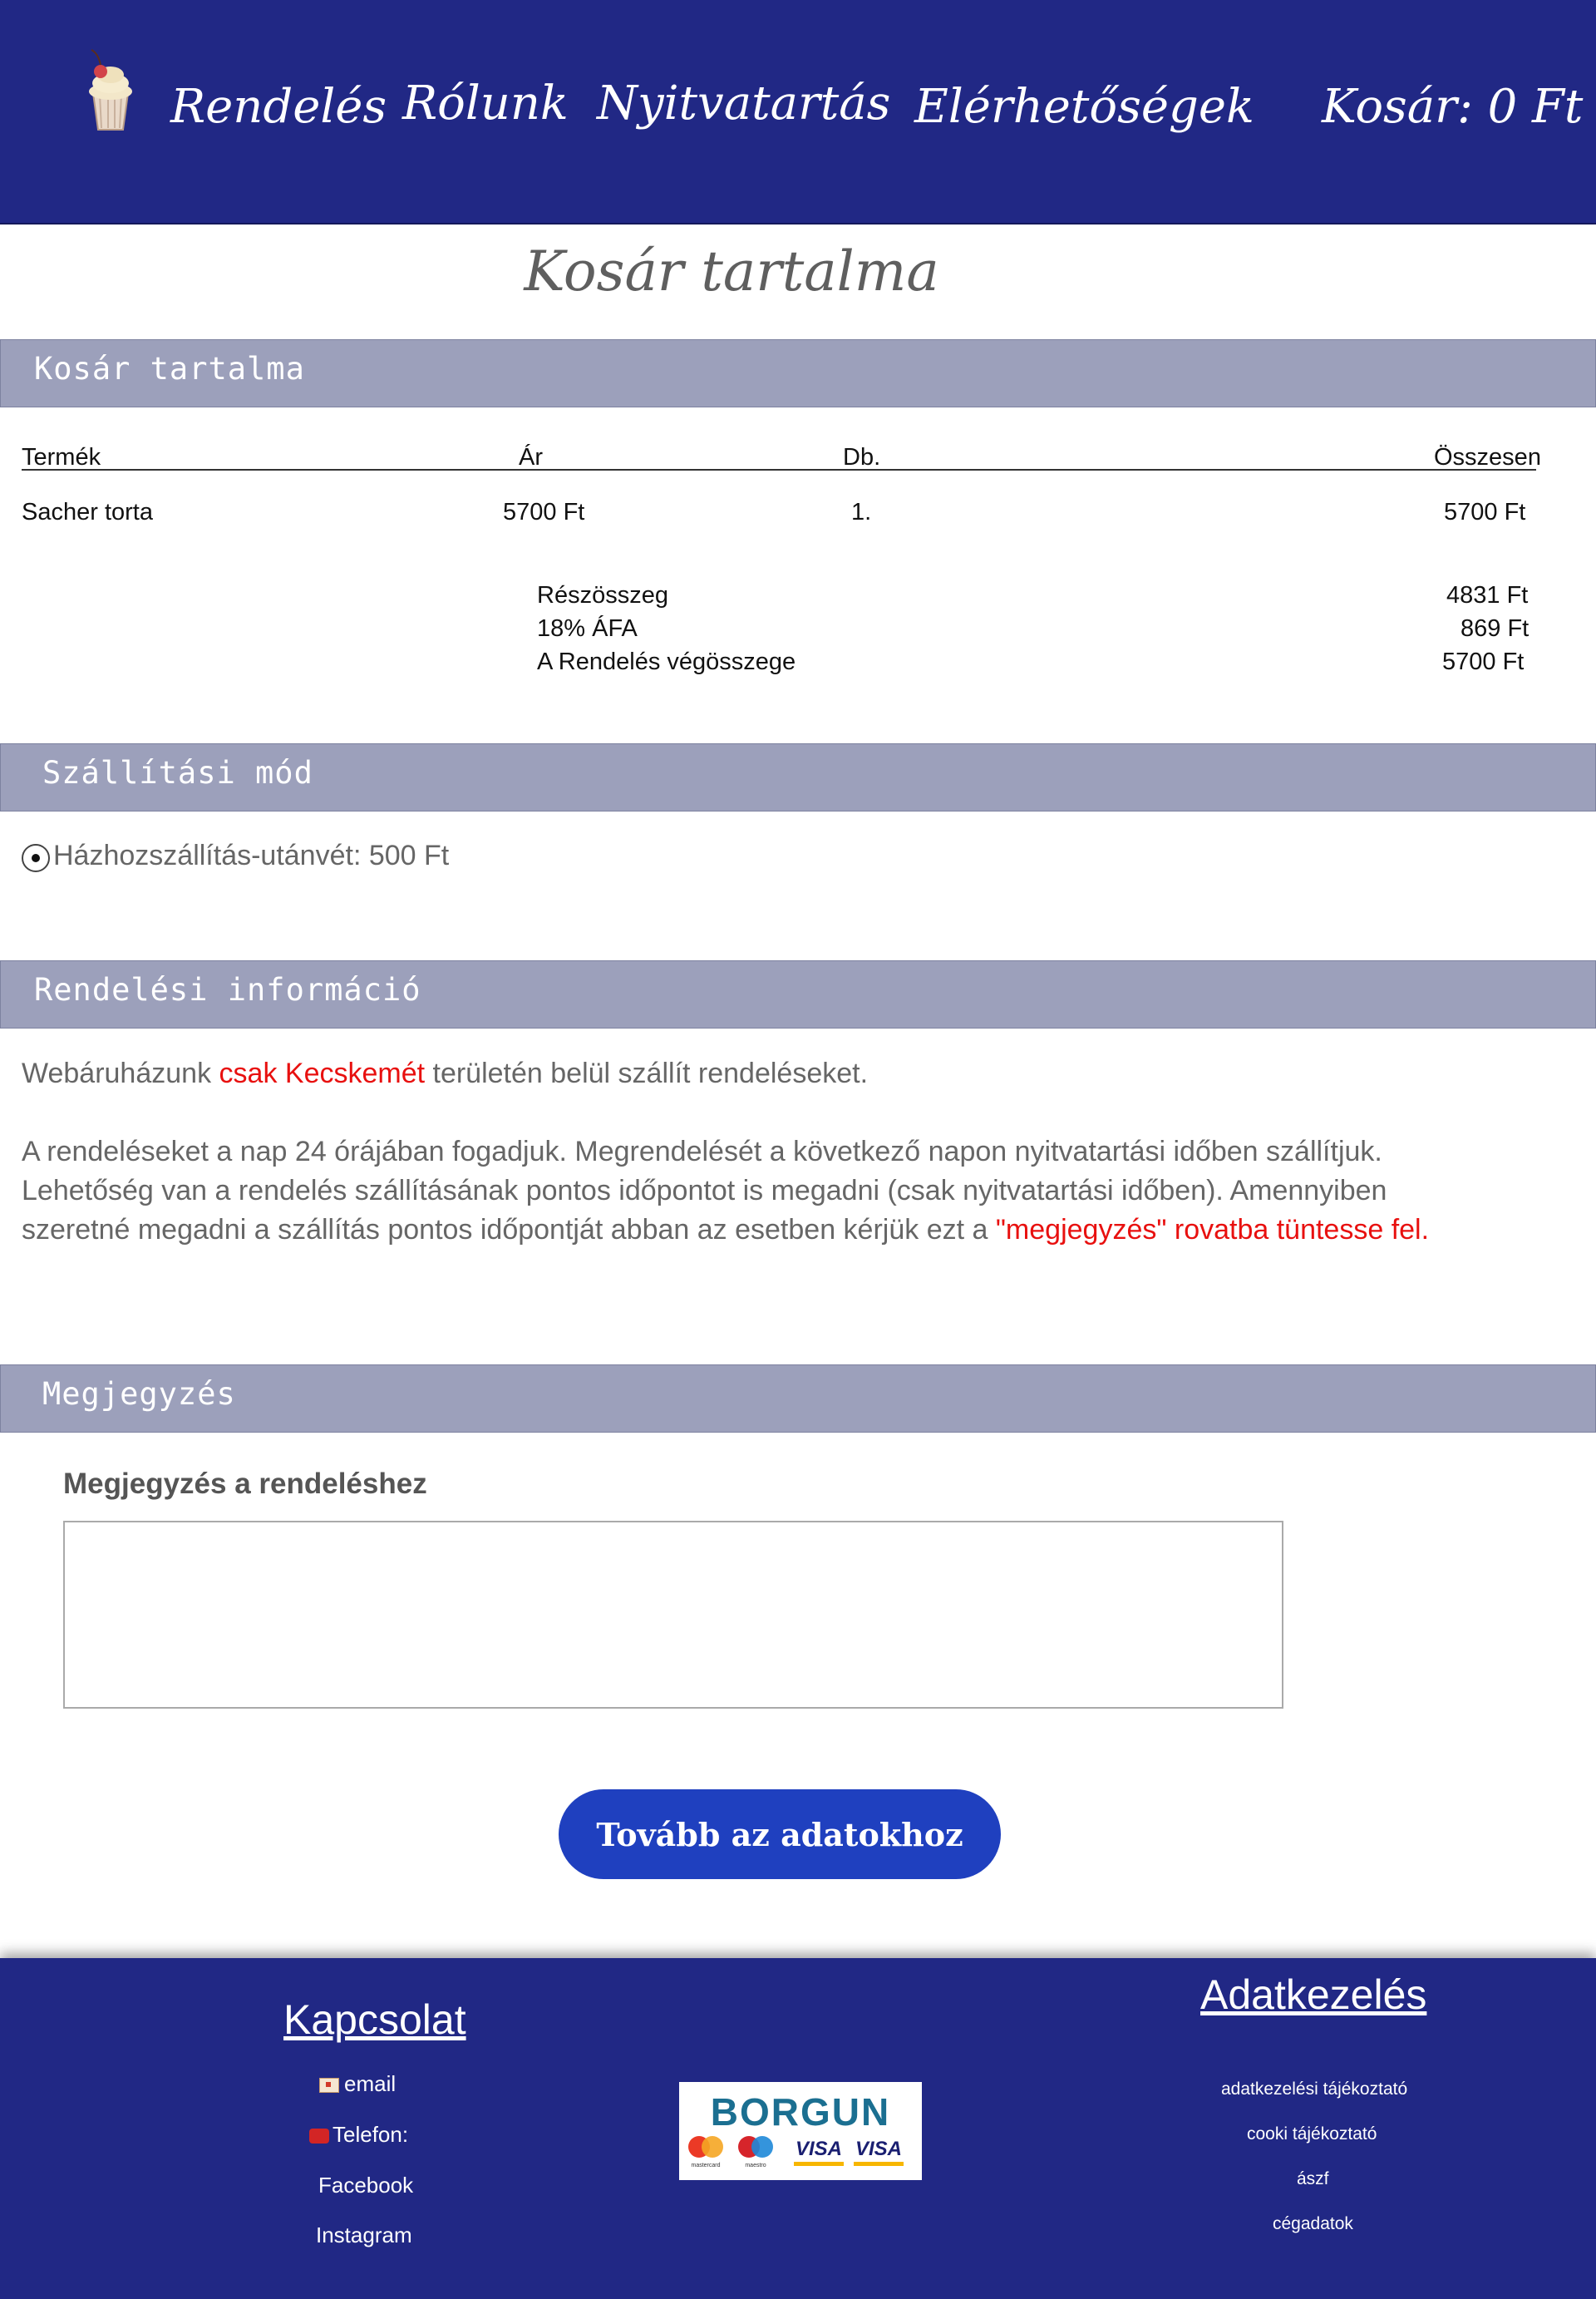 The image size is (1596, 2299). Describe the element at coordinates (587, 628) in the screenshot. I see `summary-label-vat: 18% ÁFA` at that location.